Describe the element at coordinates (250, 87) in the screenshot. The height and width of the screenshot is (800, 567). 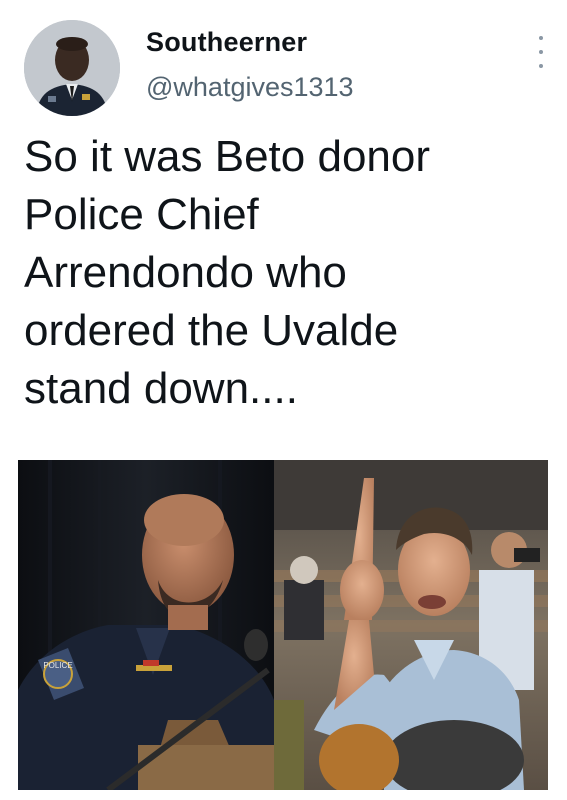
I see `author-handle: @whatgives1313` at that location.